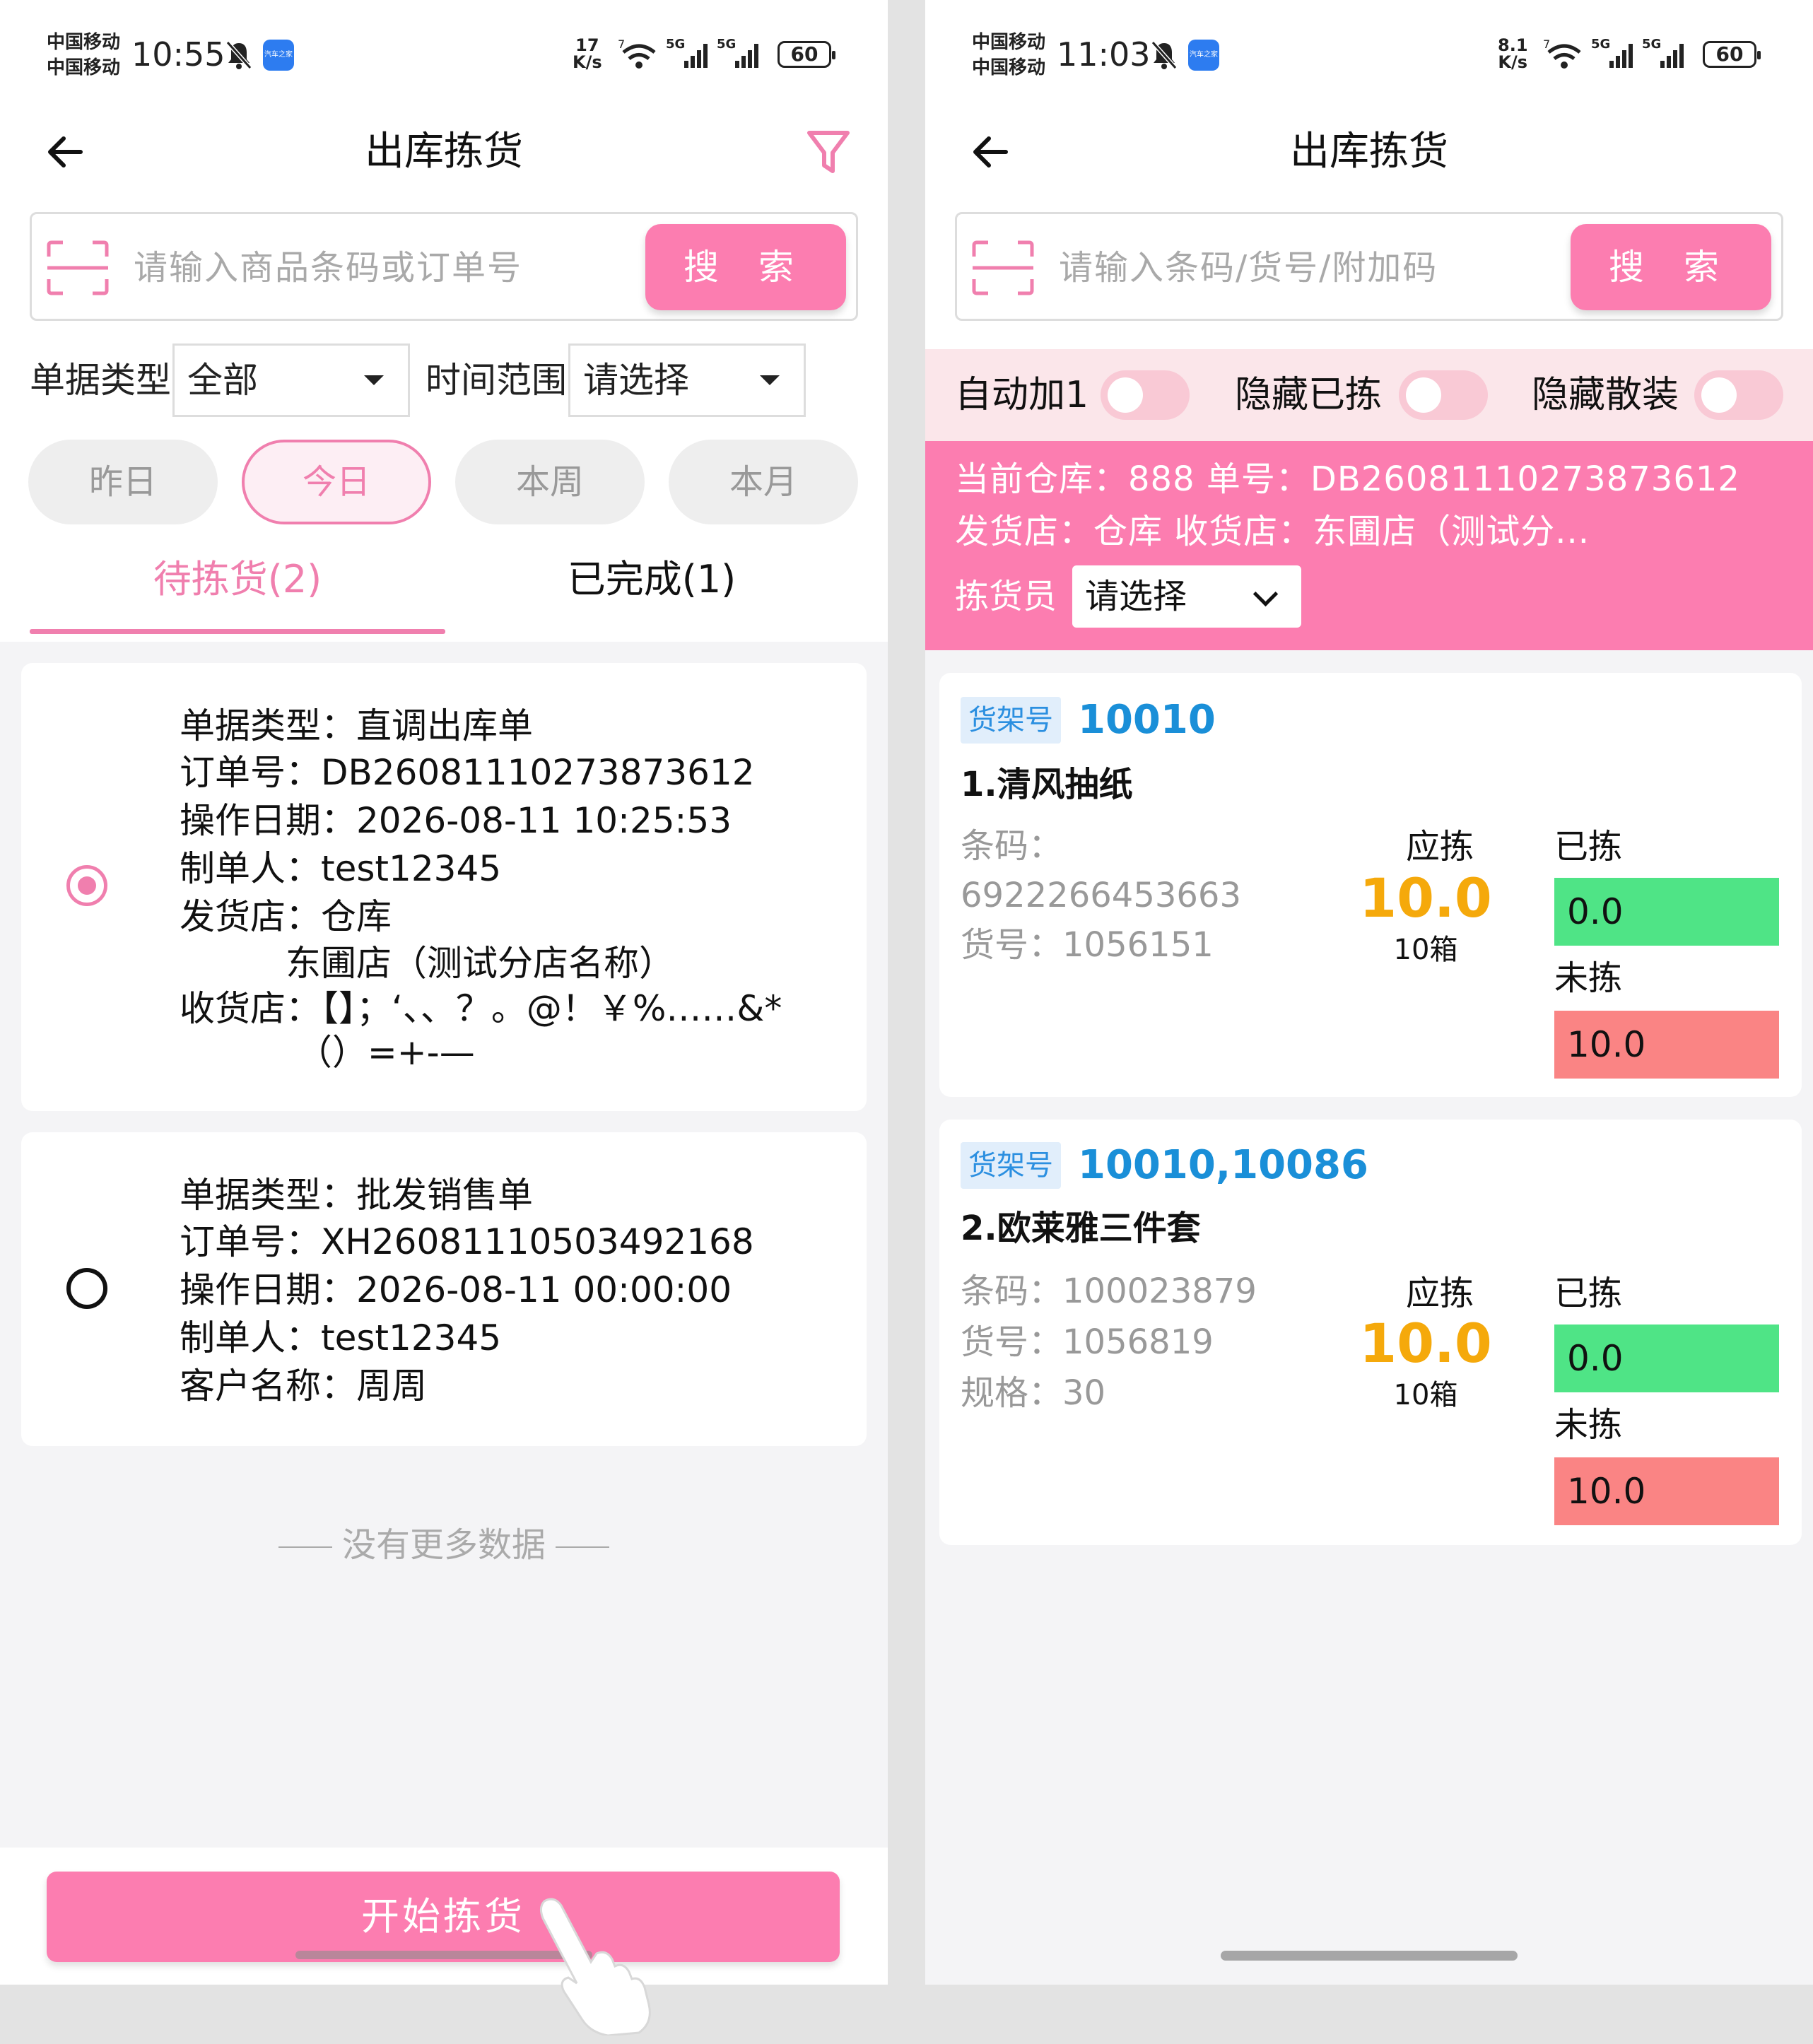  What do you see at coordinates (1136, 596) in the screenshot?
I see `picker-value: 请选择` at bounding box center [1136, 596].